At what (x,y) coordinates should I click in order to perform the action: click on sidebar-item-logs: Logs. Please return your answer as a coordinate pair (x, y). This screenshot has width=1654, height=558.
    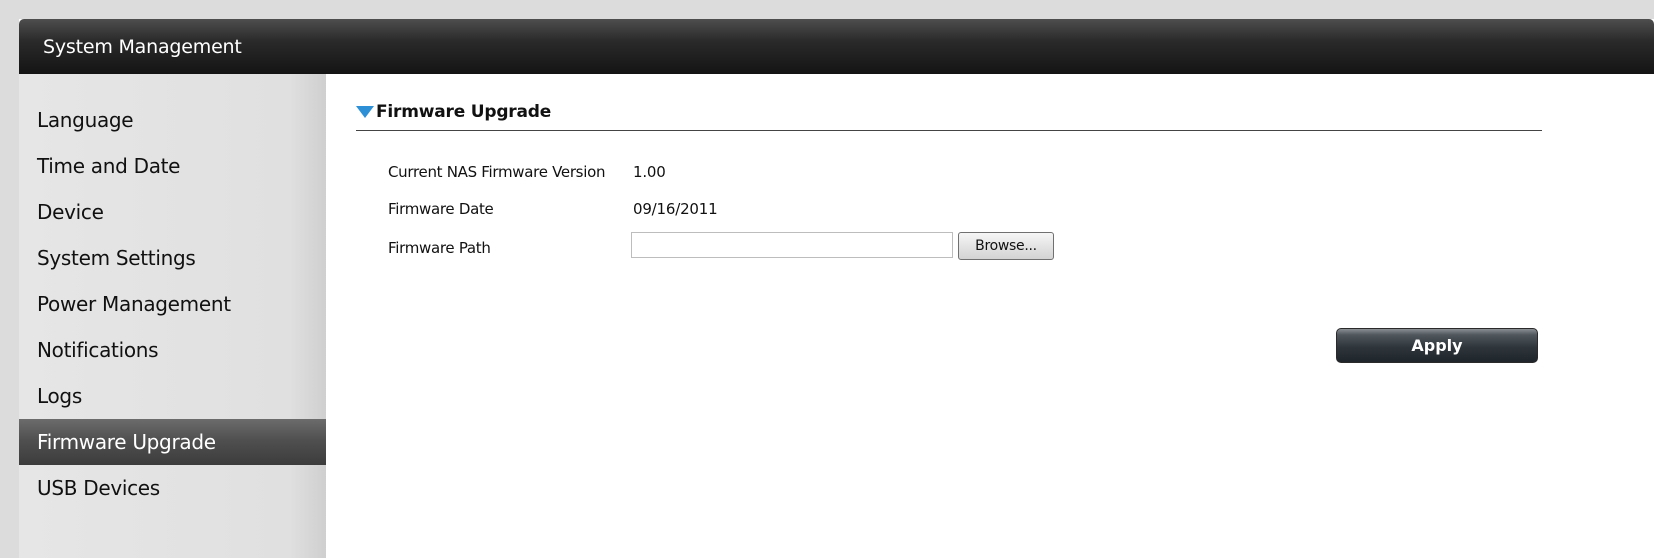
    Looking at the image, I should click on (172, 396).